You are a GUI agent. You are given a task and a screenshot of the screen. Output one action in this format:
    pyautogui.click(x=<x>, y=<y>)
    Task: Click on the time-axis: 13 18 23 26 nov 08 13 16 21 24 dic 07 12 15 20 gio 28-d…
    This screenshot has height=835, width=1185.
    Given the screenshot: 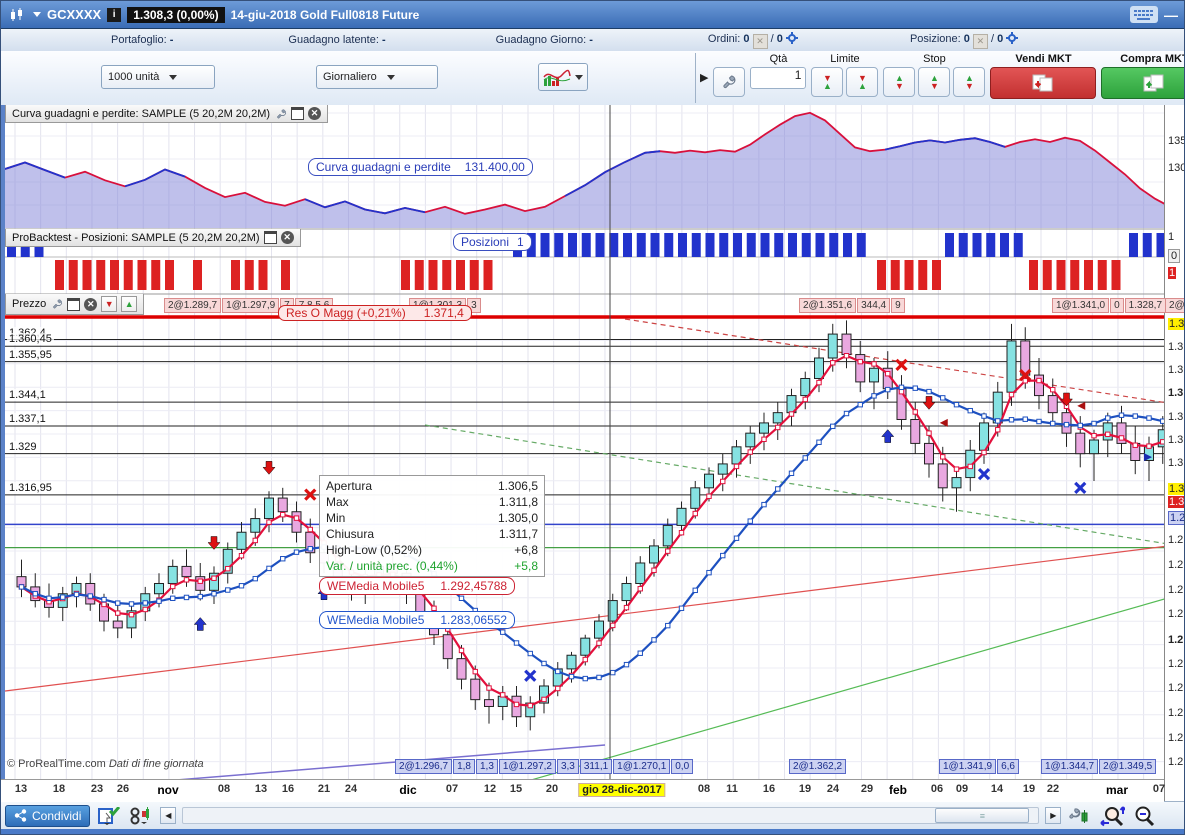 What is the action you would take?
    pyautogui.click(x=583, y=790)
    